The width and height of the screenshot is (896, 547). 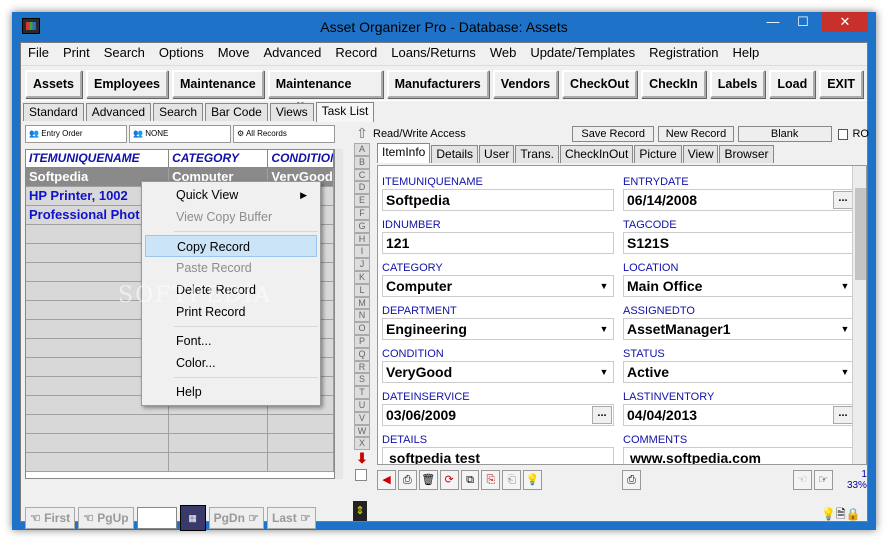 I want to click on form-scrollbar, so click(x=859, y=315).